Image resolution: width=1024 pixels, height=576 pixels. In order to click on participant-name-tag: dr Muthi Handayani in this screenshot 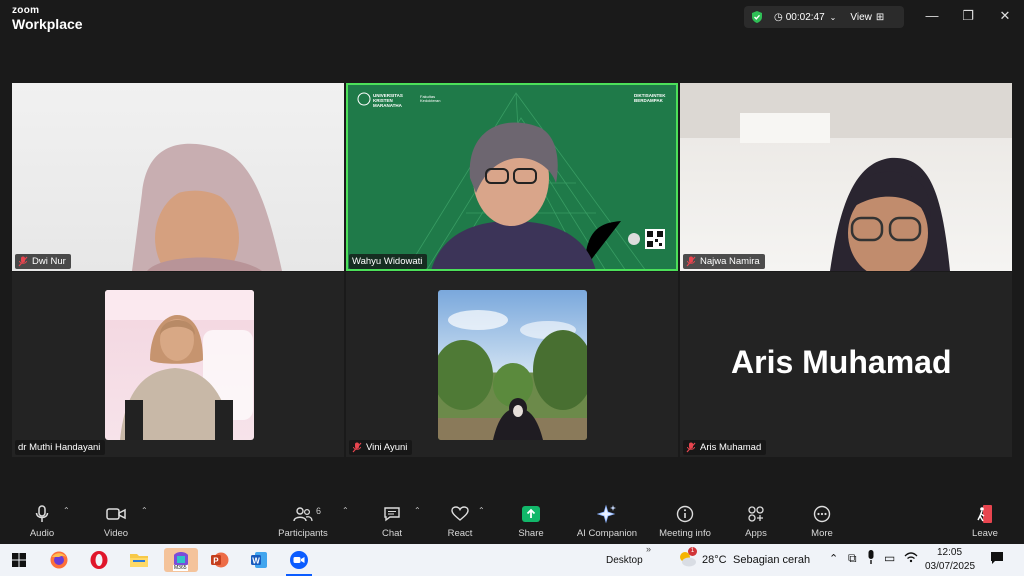, I will do `click(60, 447)`.